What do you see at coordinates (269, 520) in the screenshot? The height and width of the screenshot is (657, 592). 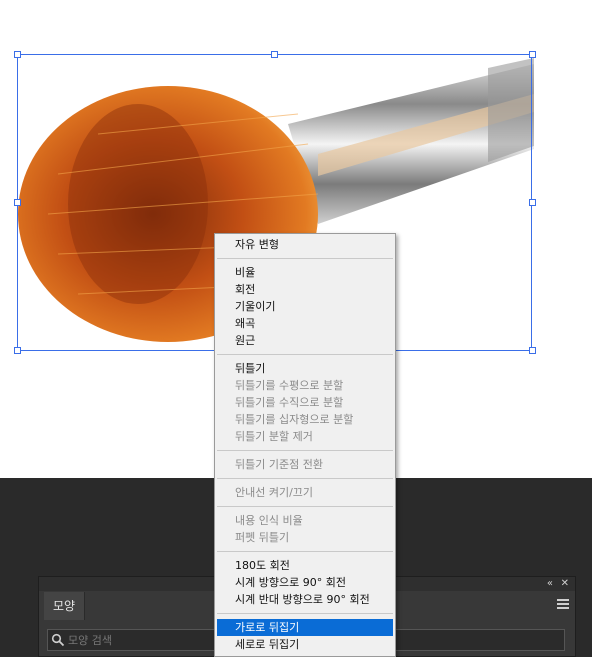 I see `menu-item-content-aware-scale: 내용 인식 비율` at bounding box center [269, 520].